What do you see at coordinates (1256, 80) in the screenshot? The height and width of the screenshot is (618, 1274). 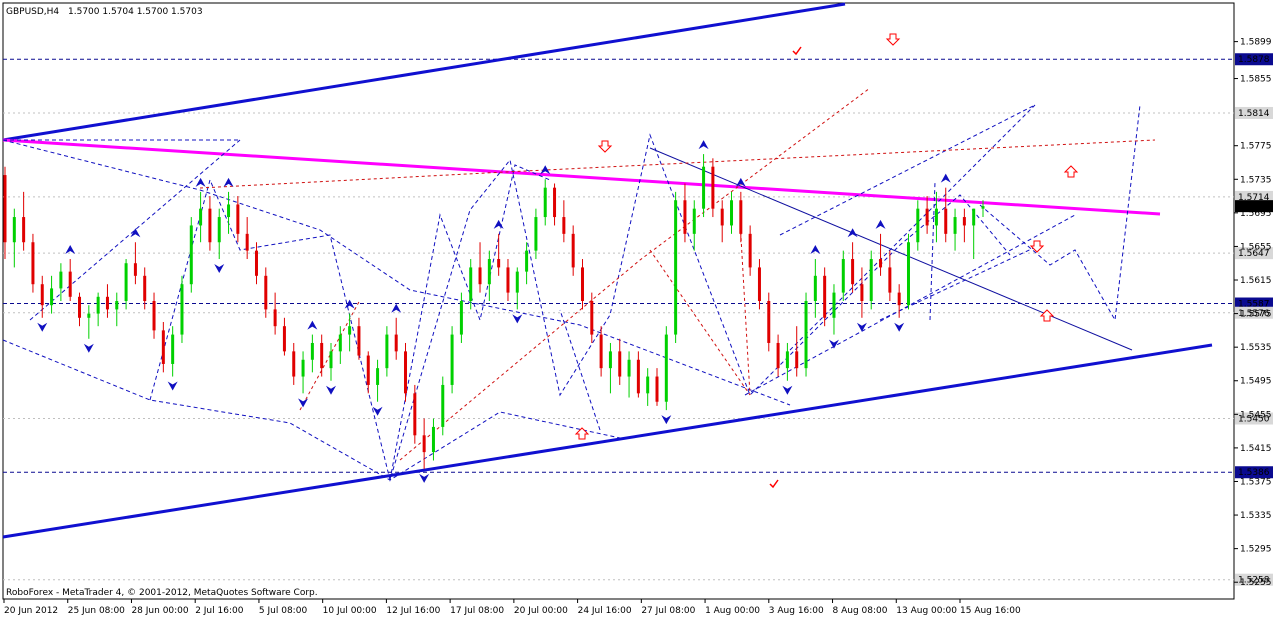 I see `price-tick-label: 1.5855` at bounding box center [1256, 80].